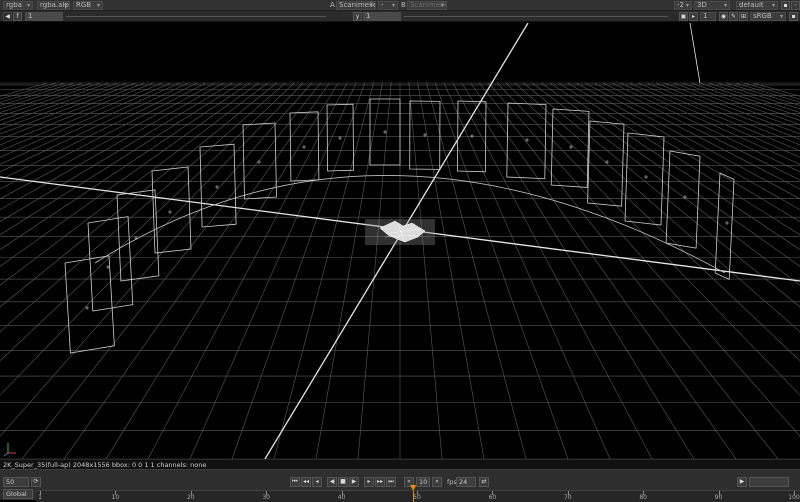  What do you see at coordinates (388, 5) in the screenshot?
I see `merge-op-dropdown: - ▾` at bounding box center [388, 5].